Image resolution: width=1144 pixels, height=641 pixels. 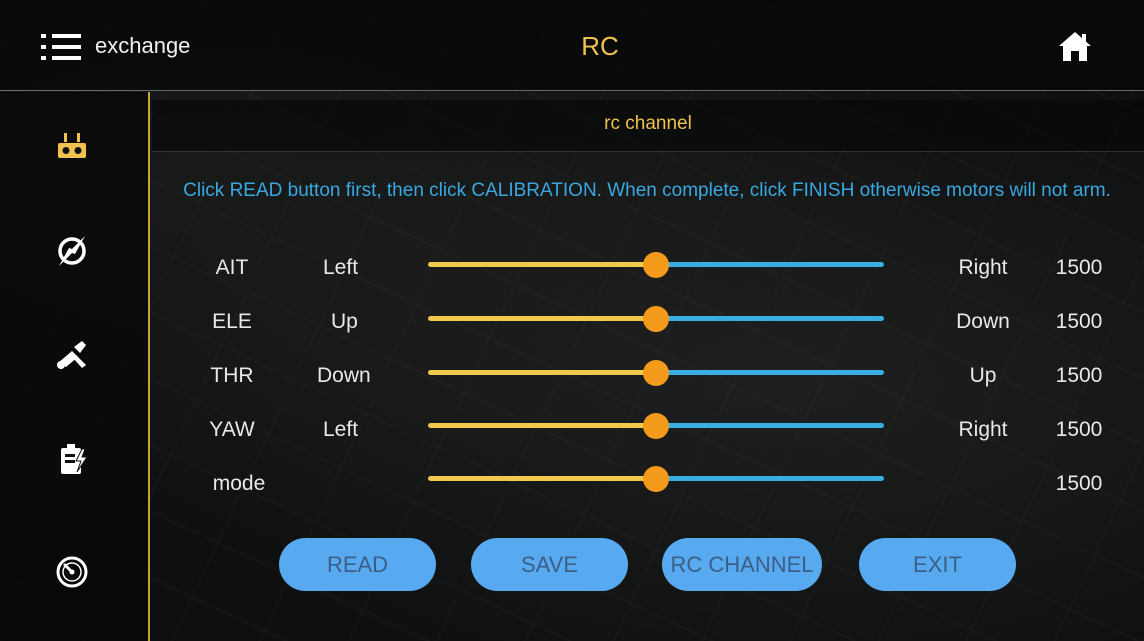 What do you see at coordinates (937, 564) in the screenshot?
I see `exit-button: EXIT` at bounding box center [937, 564].